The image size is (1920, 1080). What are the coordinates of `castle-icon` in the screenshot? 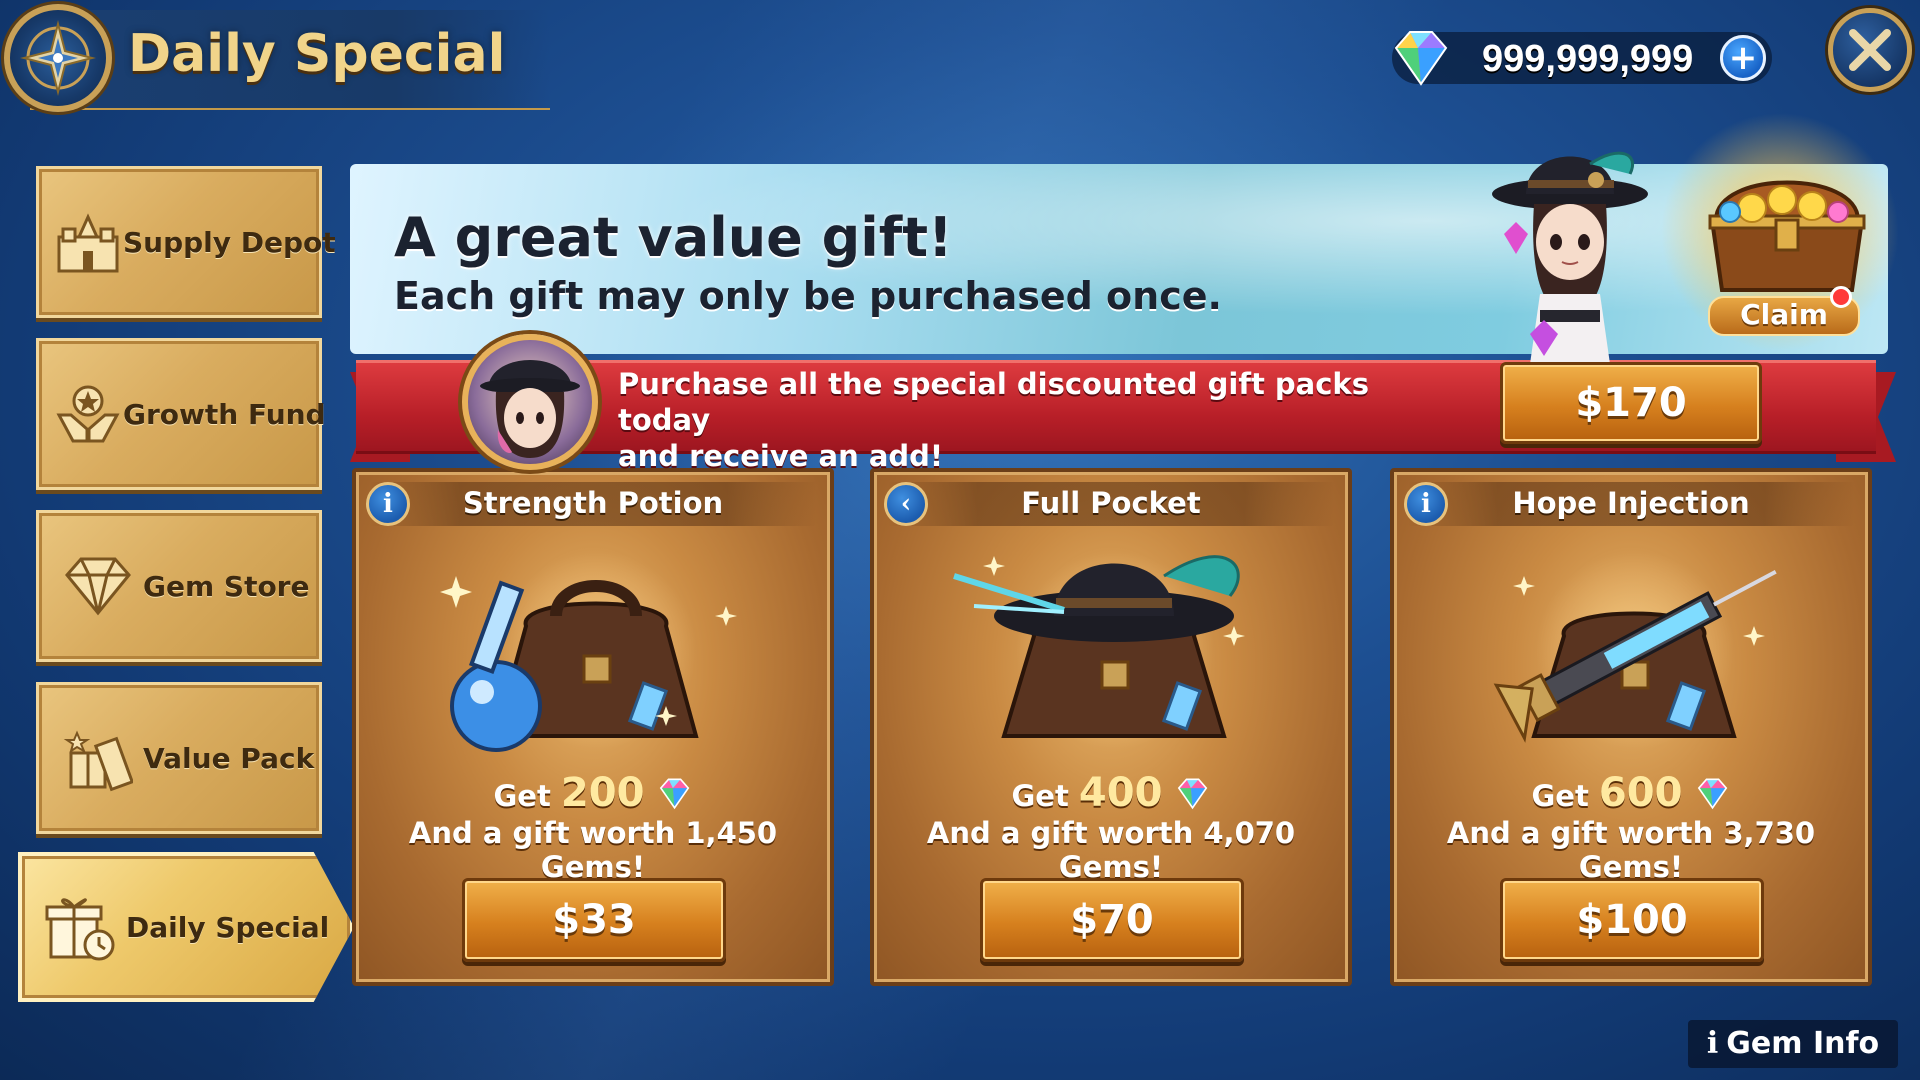 It's located at (88, 242).